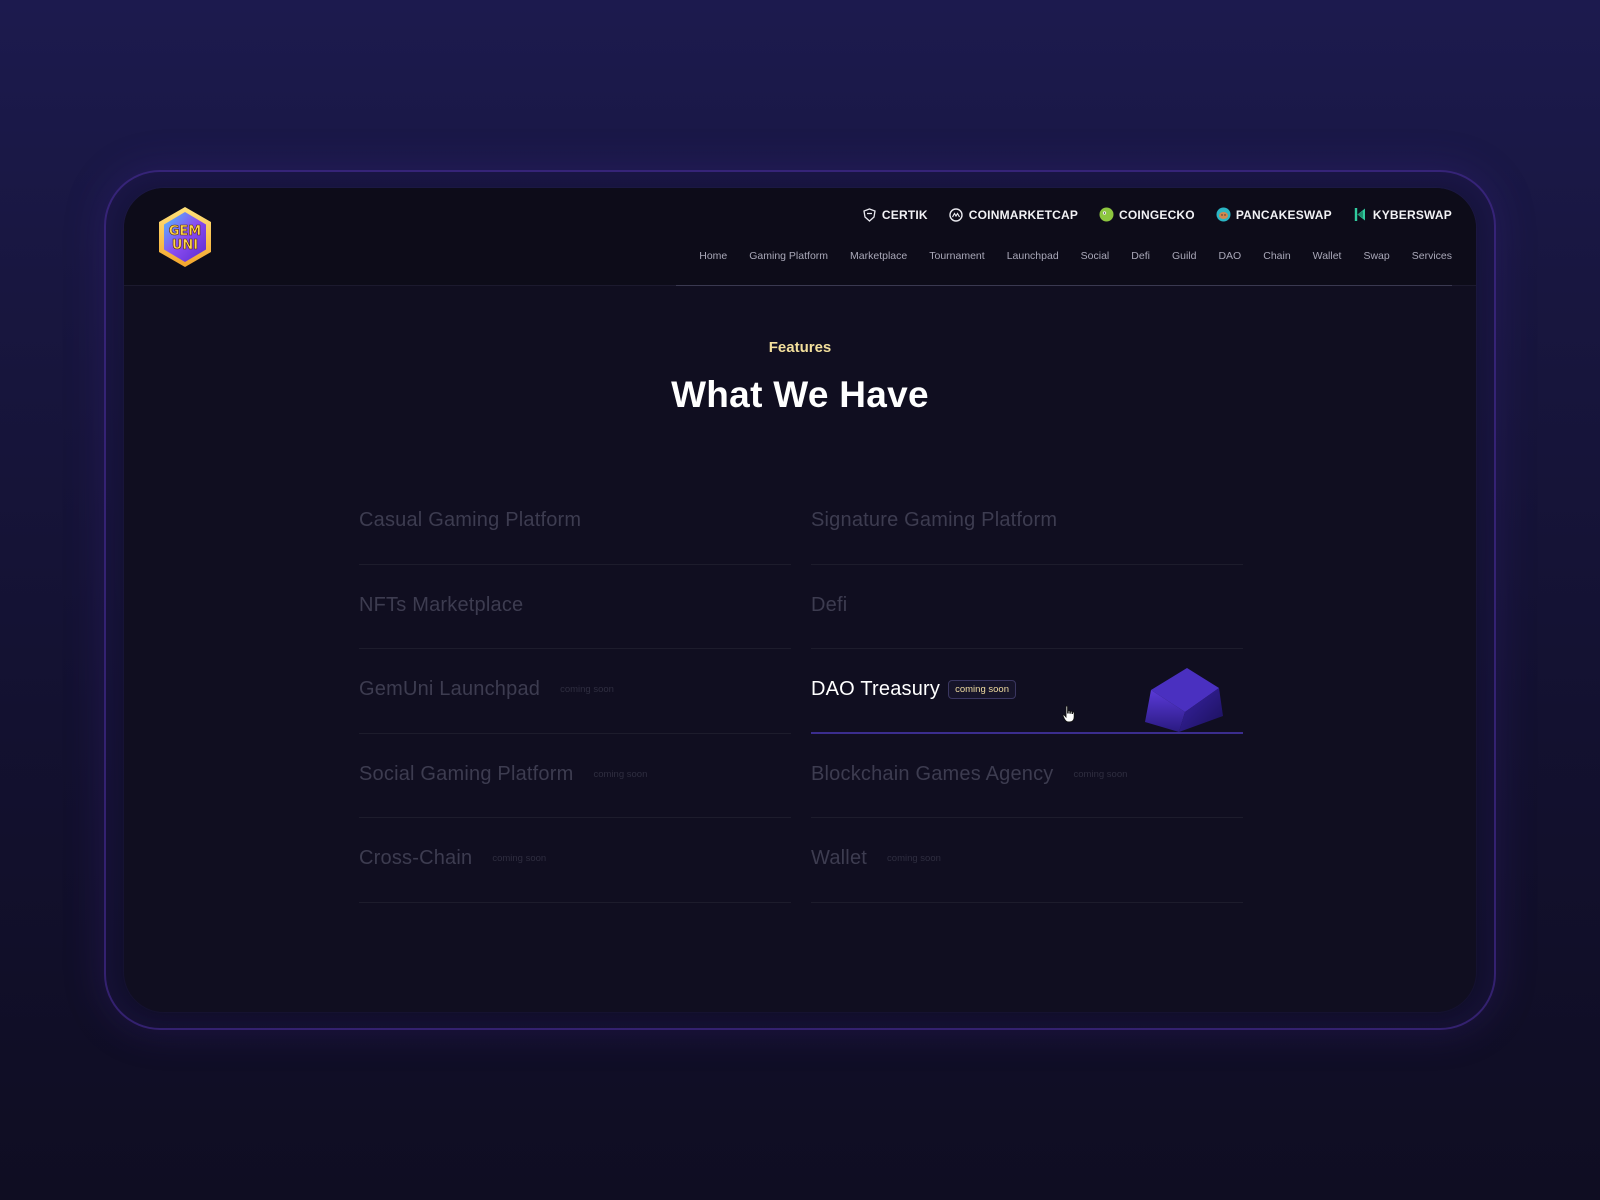 Image resolution: width=1600 pixels, height=1200 pixels. I want to click on feature-gemuni-launchpad: GemUni Launchpad coming soon, so click(575, 691).